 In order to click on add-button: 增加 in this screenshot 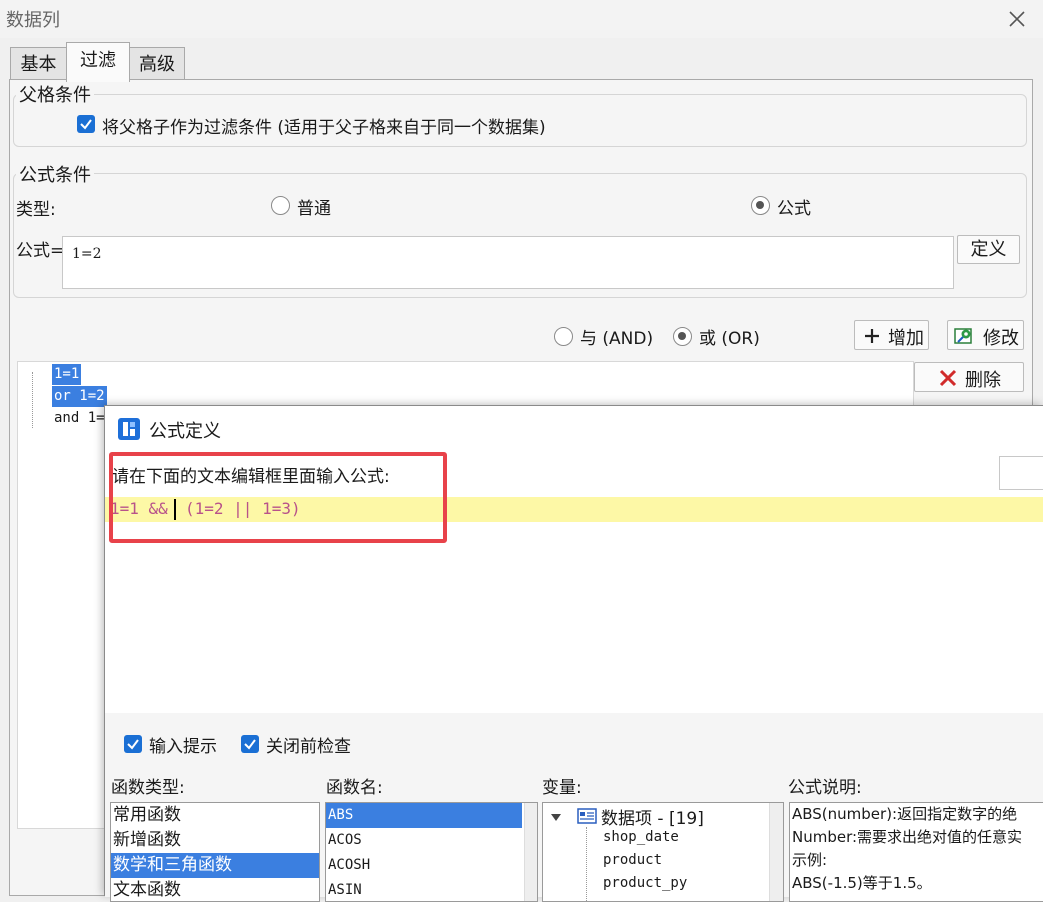, I will do `click(891, 335)`.